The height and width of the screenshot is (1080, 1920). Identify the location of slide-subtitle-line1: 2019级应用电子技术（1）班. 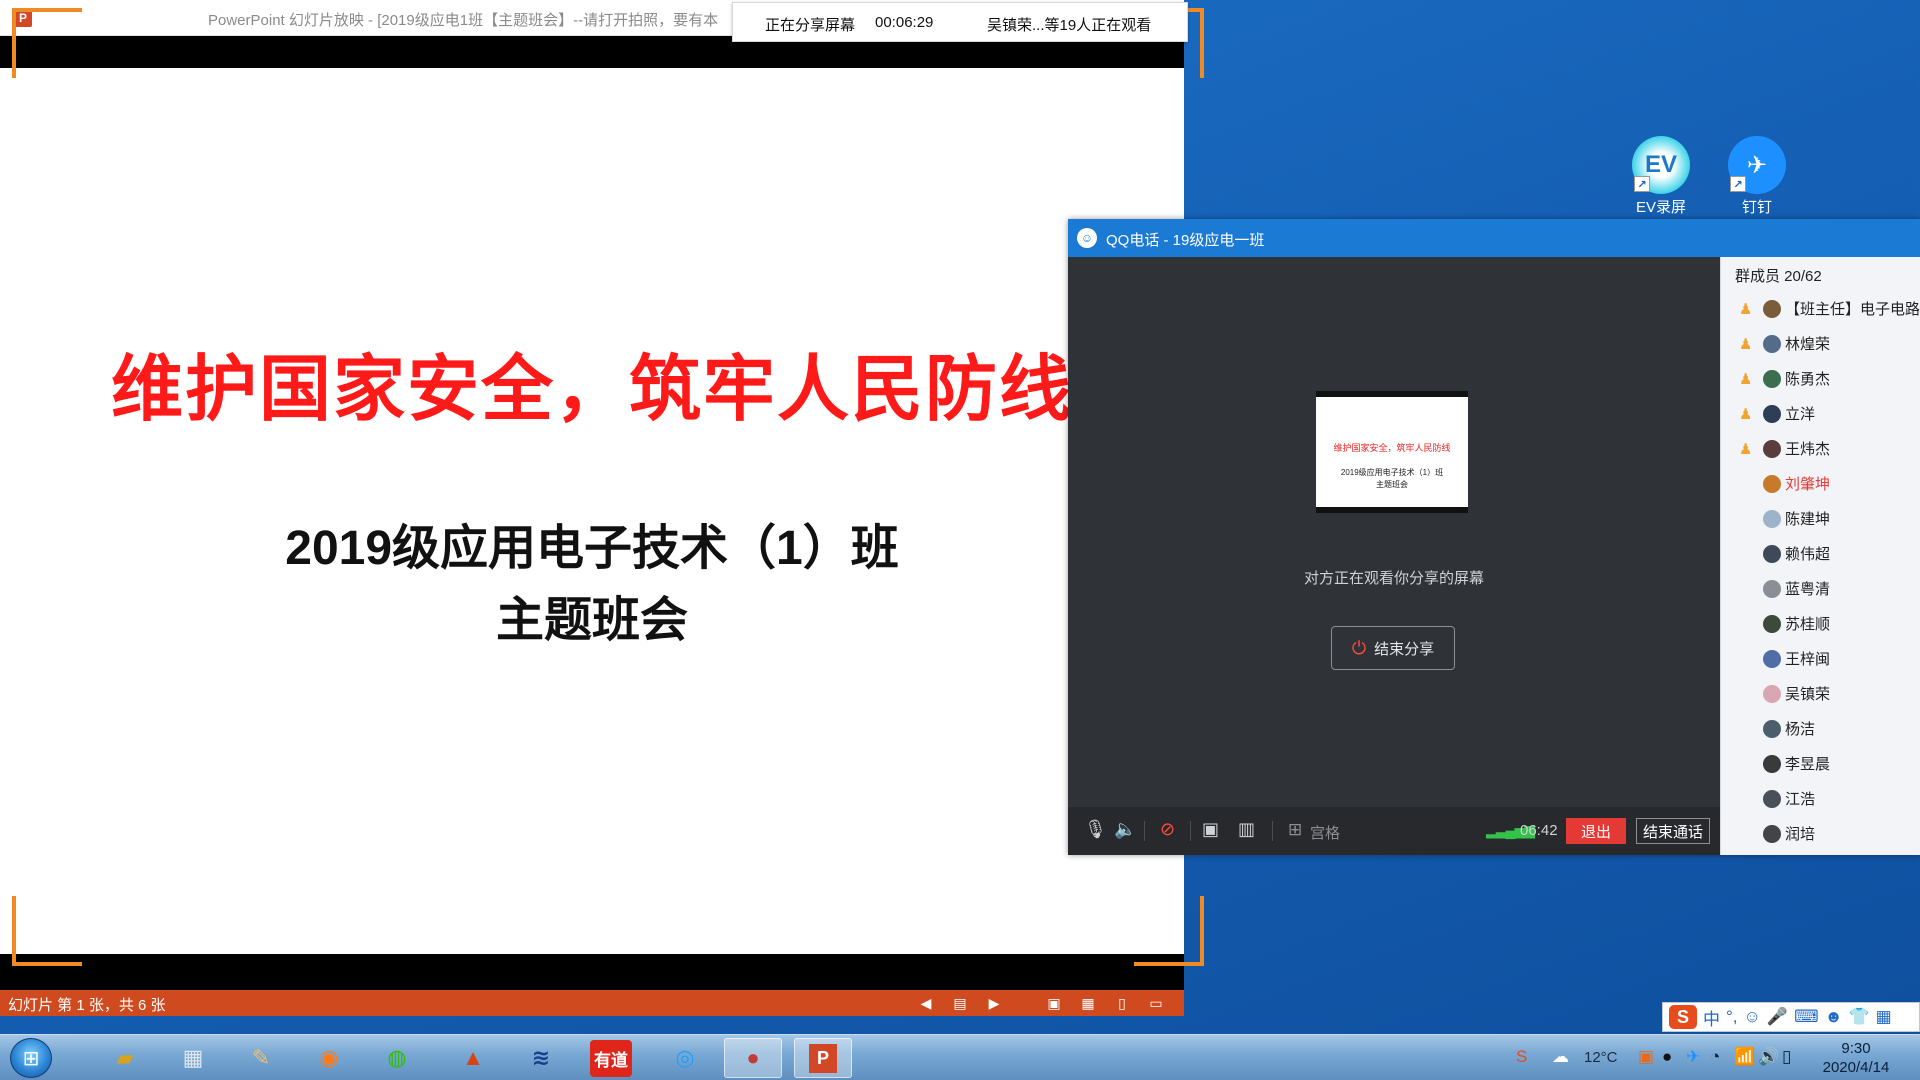
(592, 548).